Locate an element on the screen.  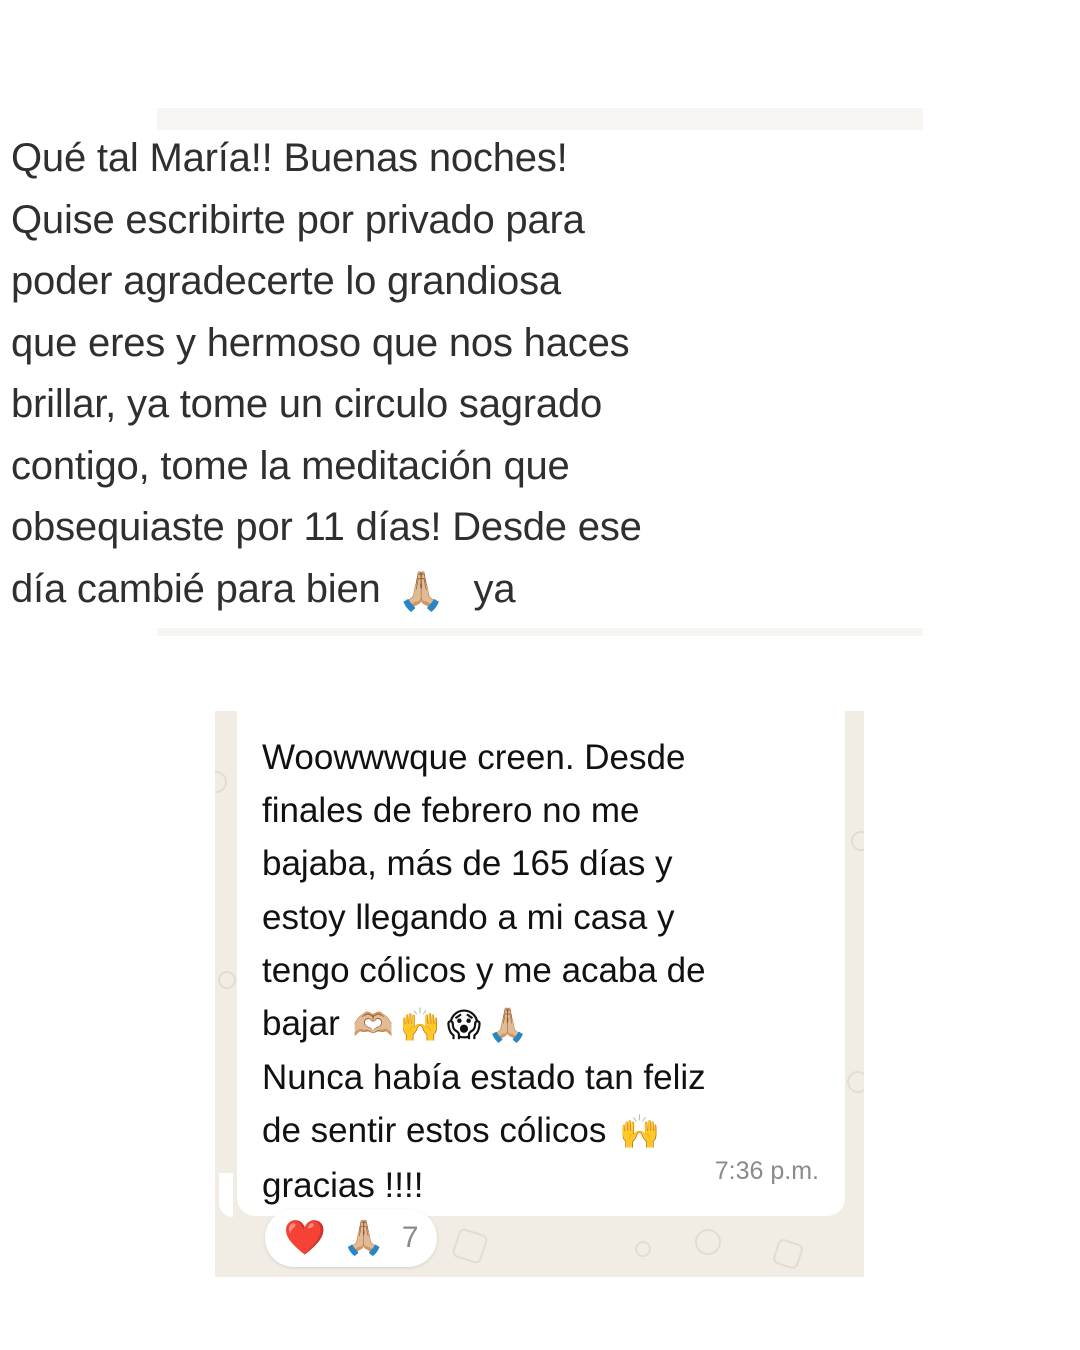
message-line-text: bajar is located at coordinates (301, 1024).